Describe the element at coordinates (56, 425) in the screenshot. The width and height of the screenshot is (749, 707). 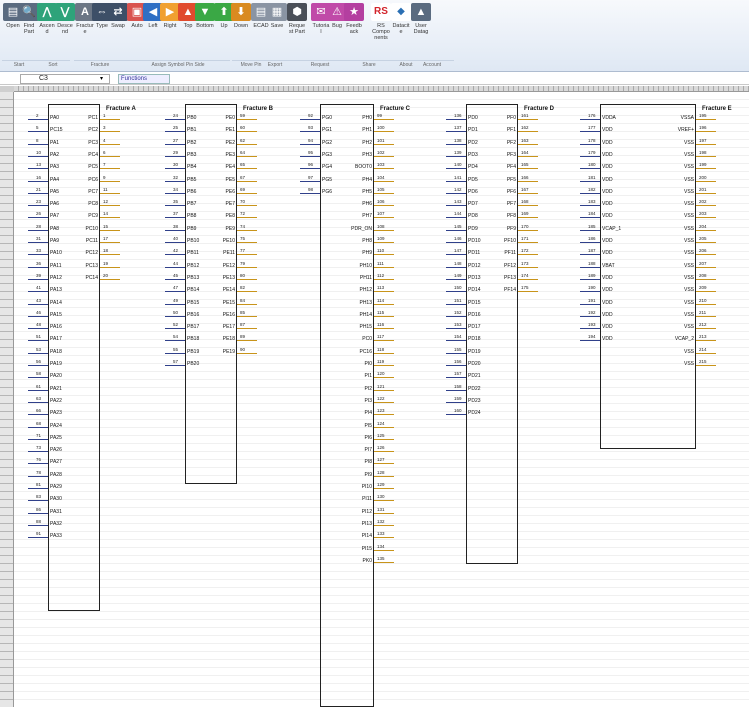
I see `pin-name: PA24` at that location.